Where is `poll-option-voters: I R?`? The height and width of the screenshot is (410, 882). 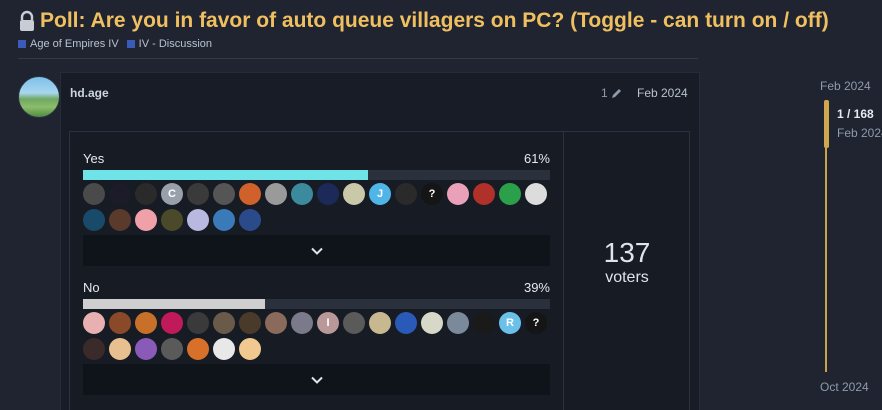 poll-option-voters: I R? is located at coordinates (323, 336).